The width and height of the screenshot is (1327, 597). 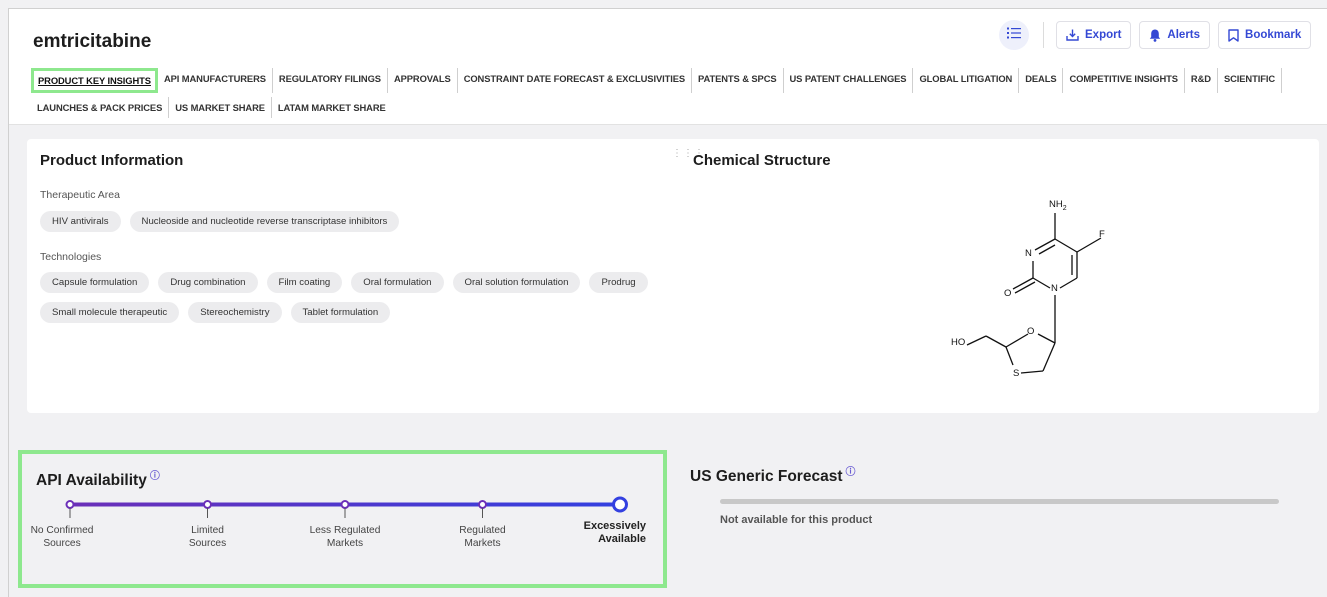 What do you see at coordinates (1250, 80) in the screenshot?
I see `tab-scientific: SCIENTIFIC` at bounding box center [1250, 80].